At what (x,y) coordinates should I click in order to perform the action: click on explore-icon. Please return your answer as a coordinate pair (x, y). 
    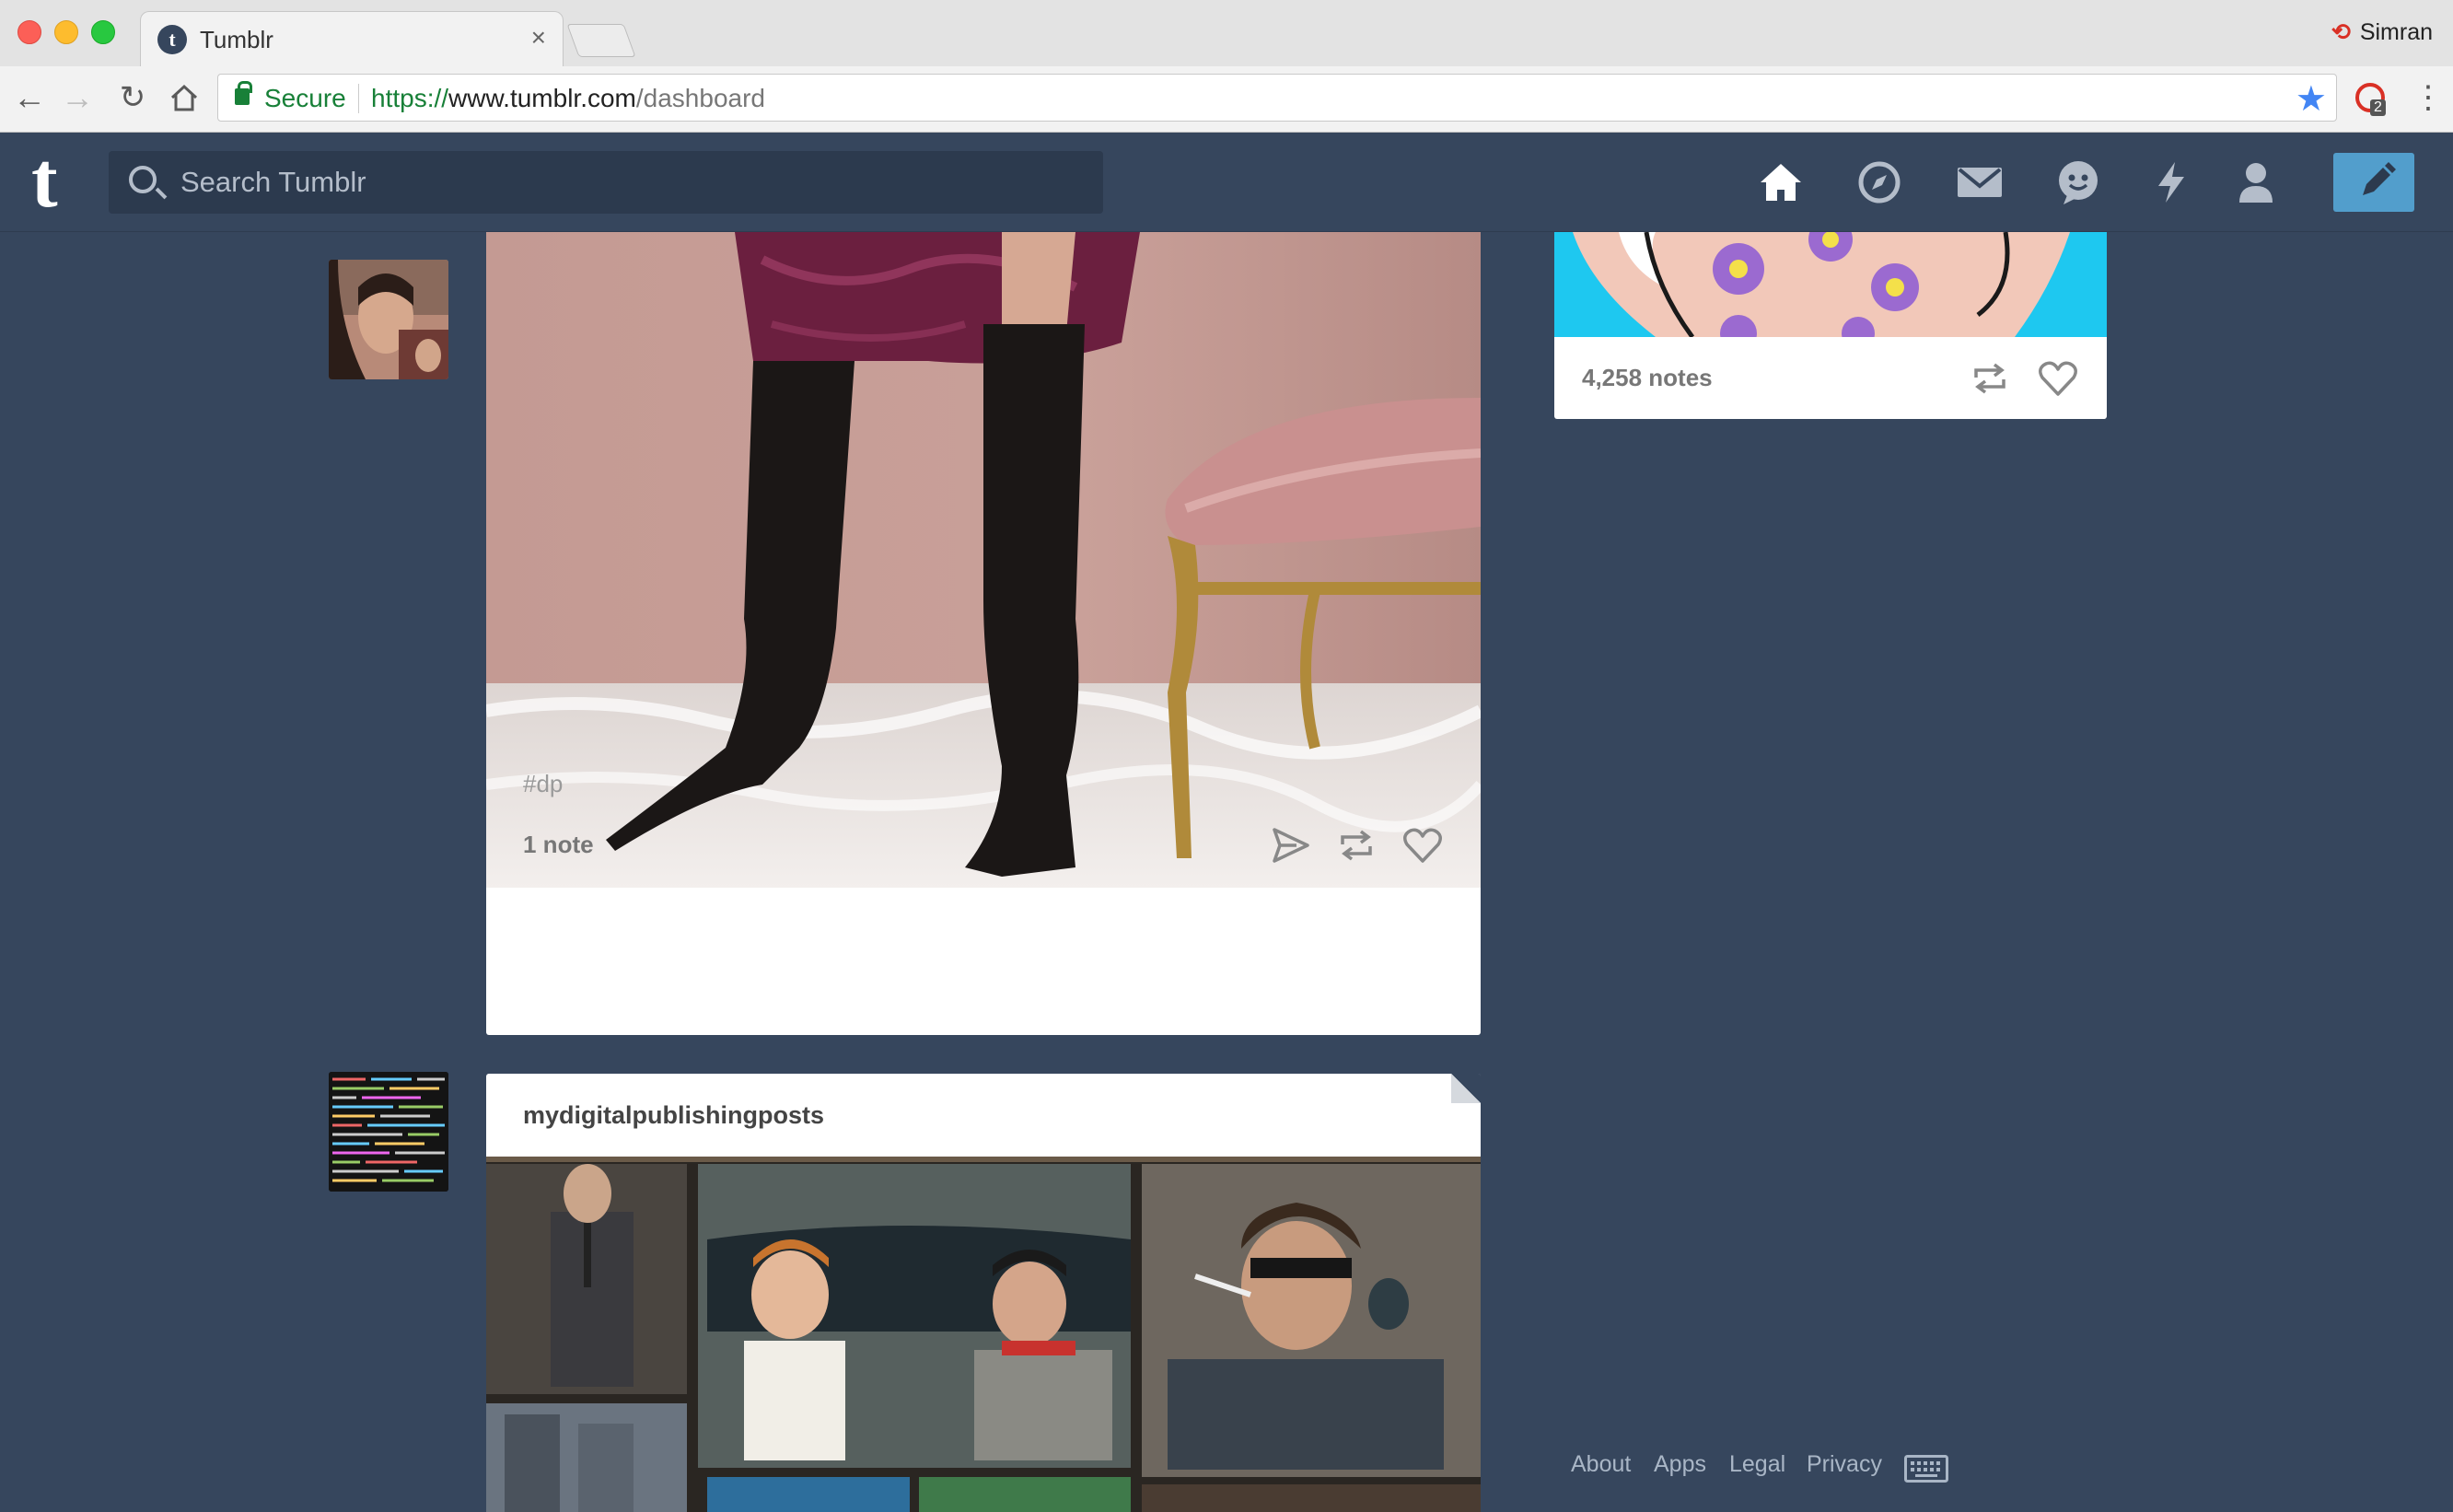
    Looking at the image, I should click on (1879, 182).